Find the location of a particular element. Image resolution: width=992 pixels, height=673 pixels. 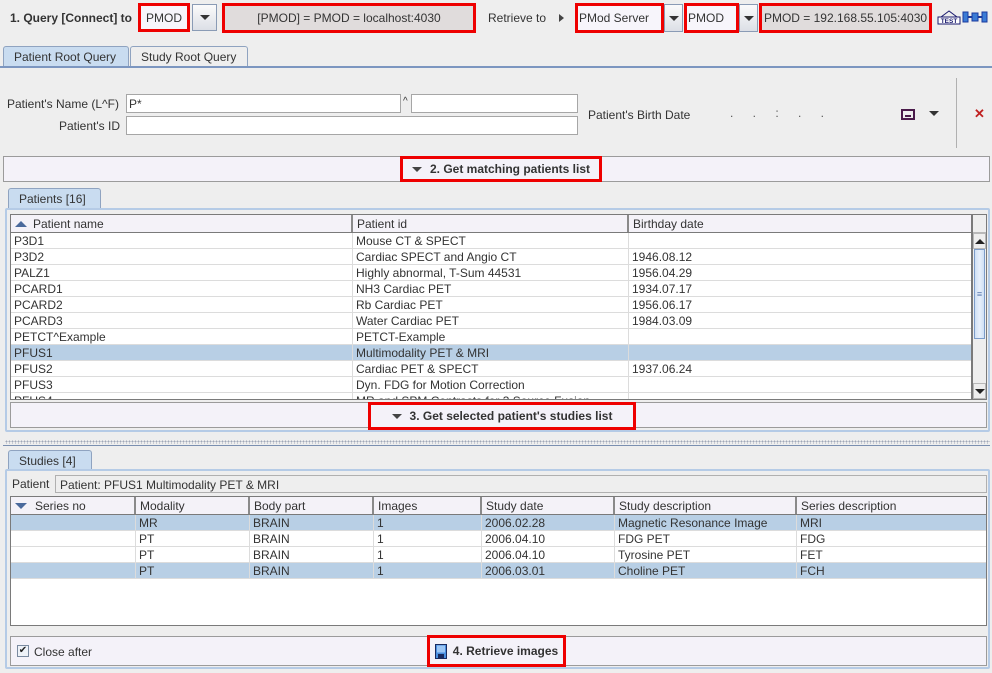

tab-label: Patient Root Query is located at coordinates (65, 57).